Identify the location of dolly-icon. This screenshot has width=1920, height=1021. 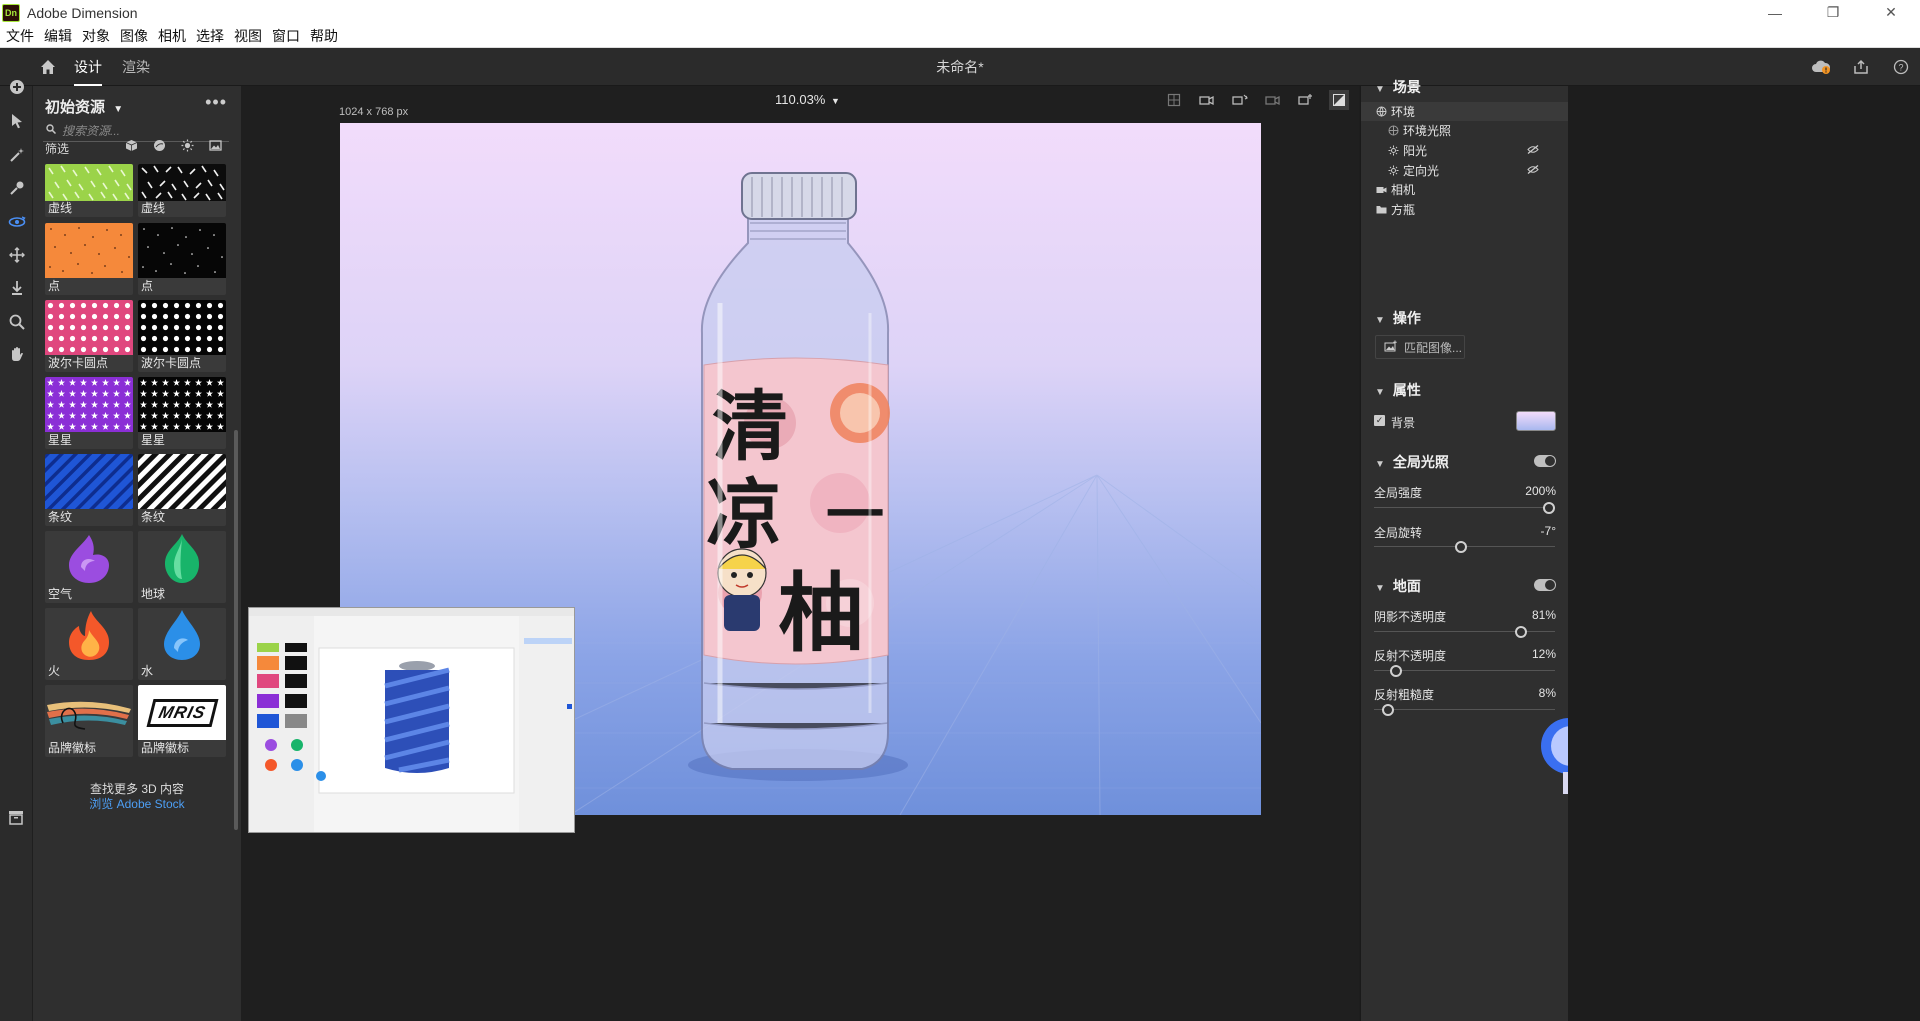
(17, 288).